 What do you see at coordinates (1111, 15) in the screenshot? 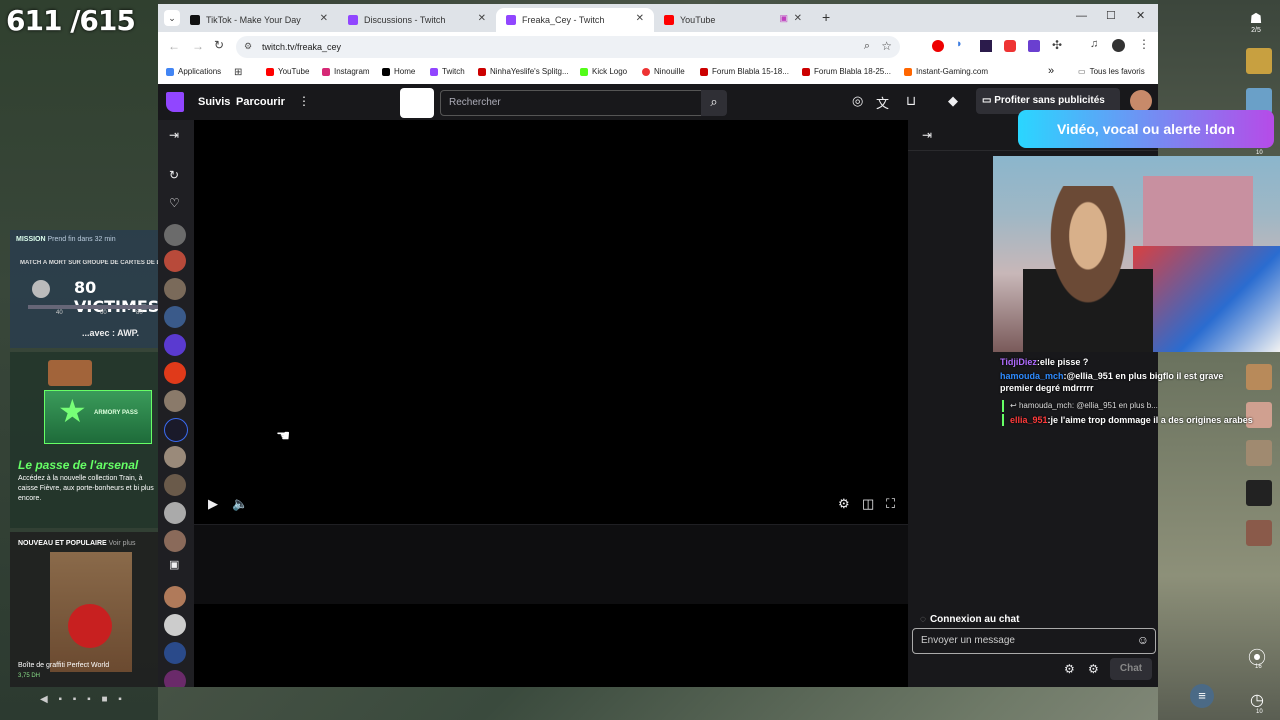
I see `maximize-button: ☐` at bounding box center [1111, 15].